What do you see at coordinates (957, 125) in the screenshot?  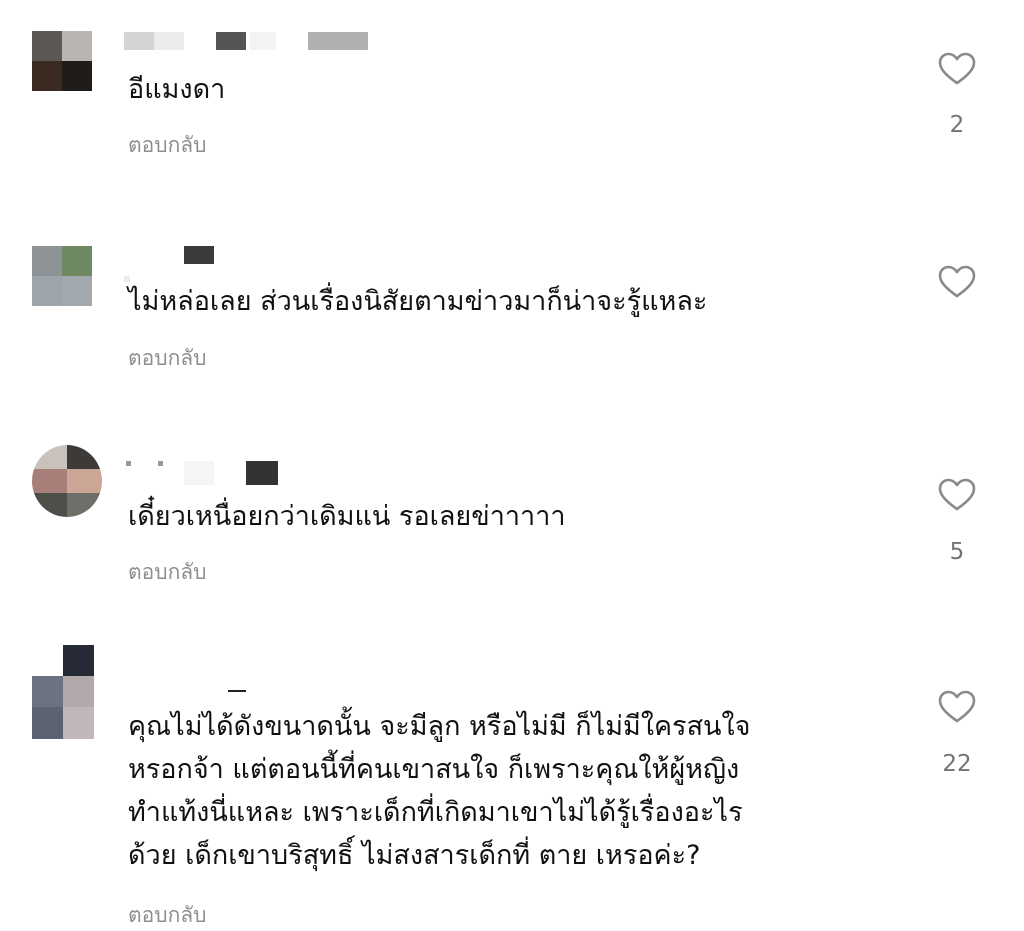 I see `like-count: 2` at bounding box center [957, 125].